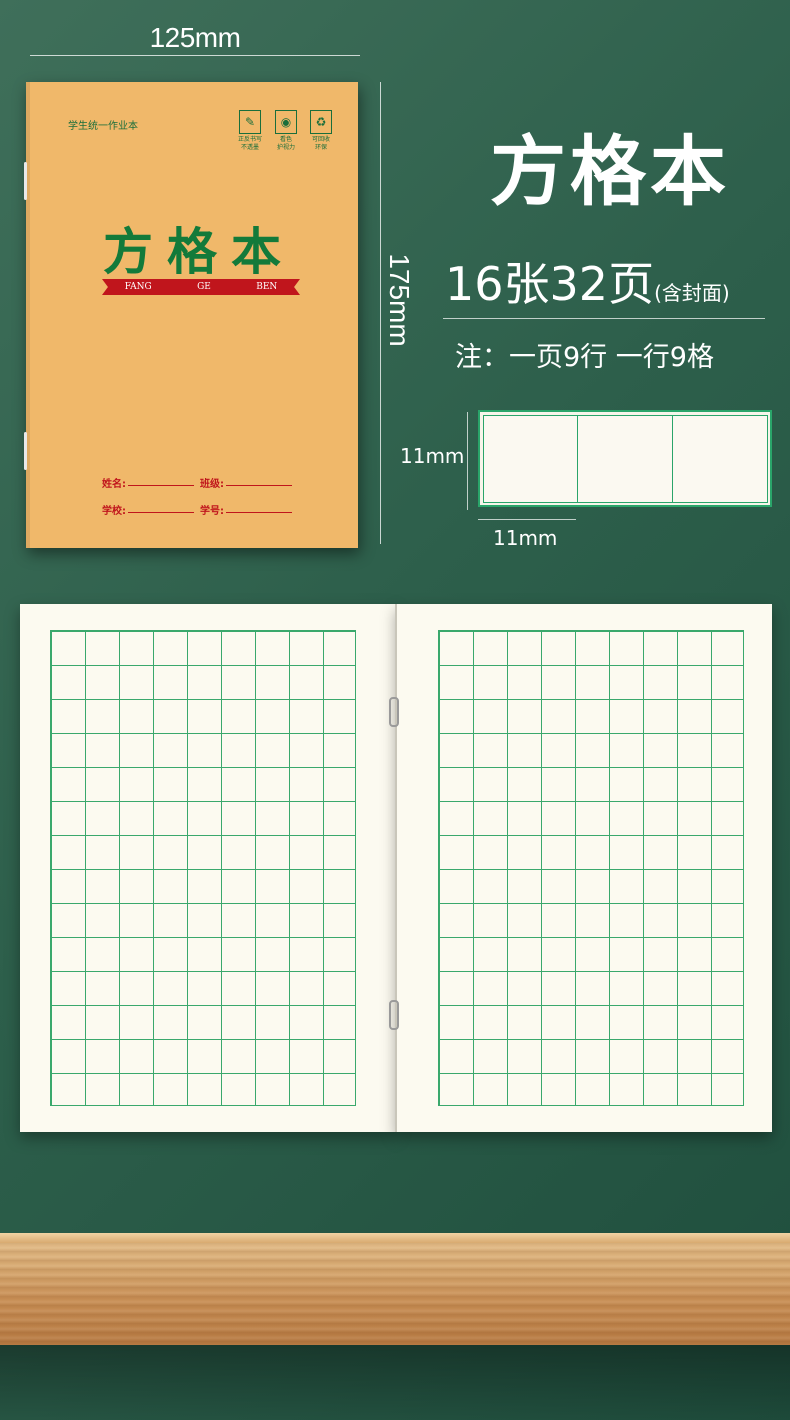  I want to click on field-label-school: 学校:, so click(114, 511).